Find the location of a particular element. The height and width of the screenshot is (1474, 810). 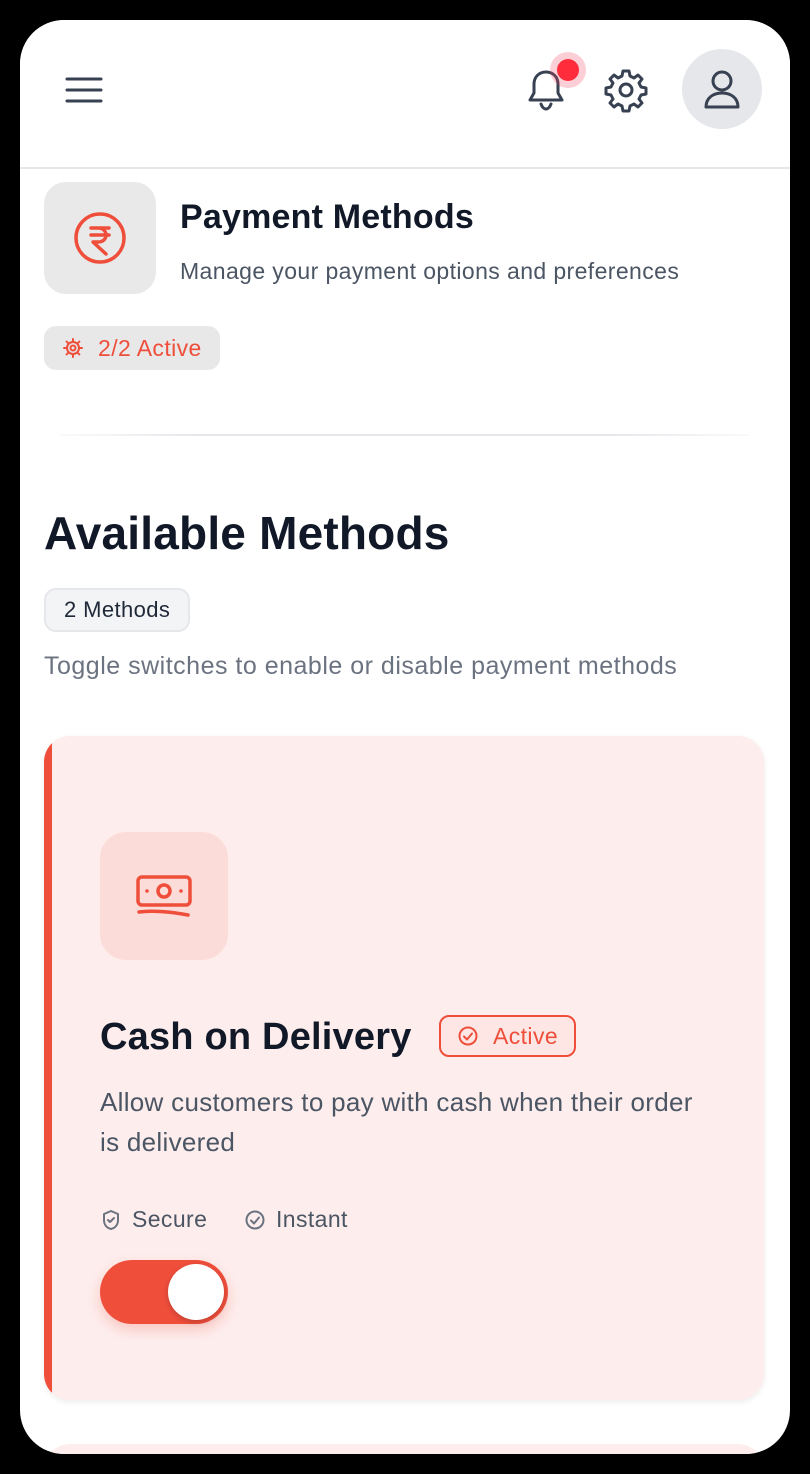

hamburger-menu-icon is located at coordinates (84, 90).